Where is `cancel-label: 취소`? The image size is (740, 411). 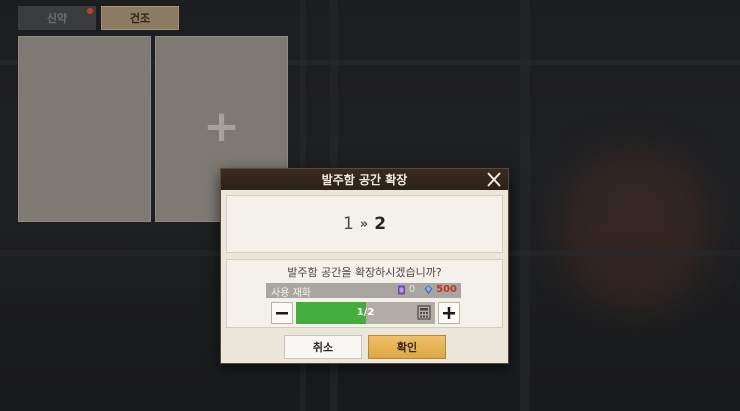
cancel-label: 취소 is located at coordinates (323, 347).